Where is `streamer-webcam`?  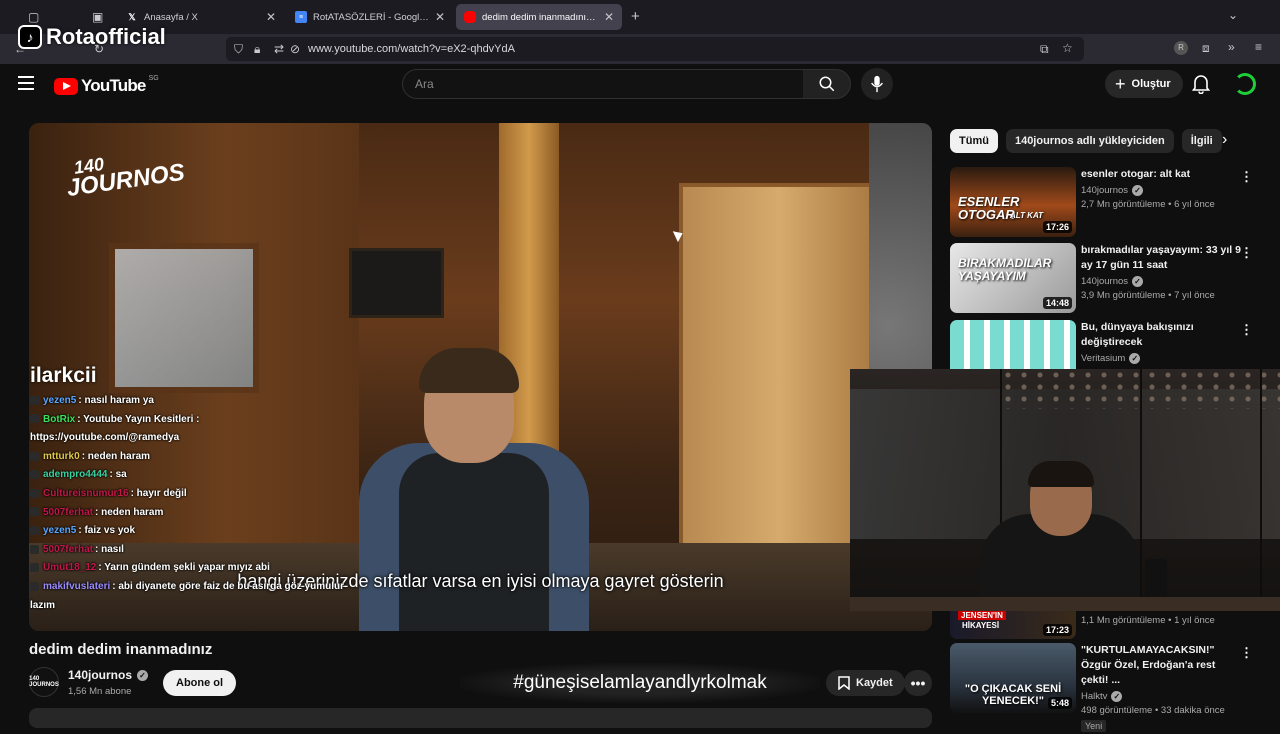
streamer-webcam is located at coordinates (1065, 490).